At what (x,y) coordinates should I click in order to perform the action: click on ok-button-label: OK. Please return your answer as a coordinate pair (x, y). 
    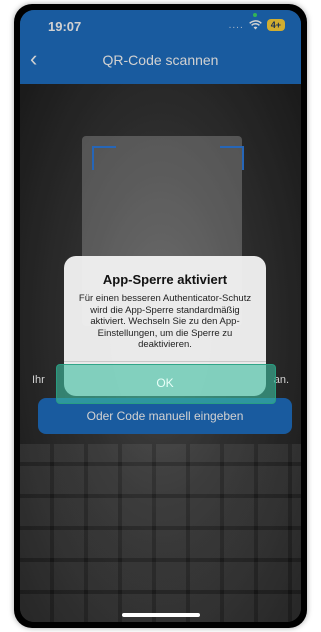
    Looking at the image, I should click on (165, 383).